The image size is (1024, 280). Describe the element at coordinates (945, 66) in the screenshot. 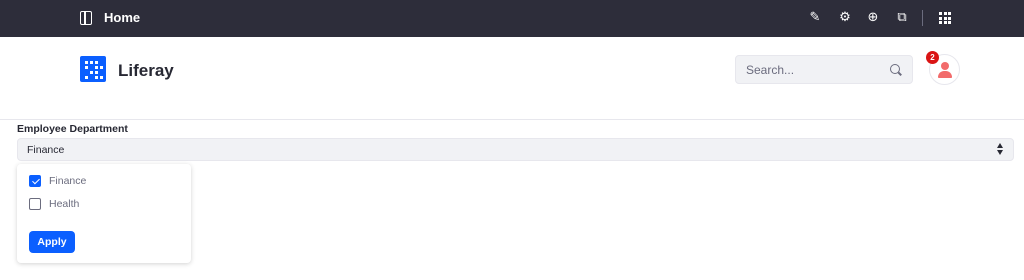

I see `user-icon` at that location.